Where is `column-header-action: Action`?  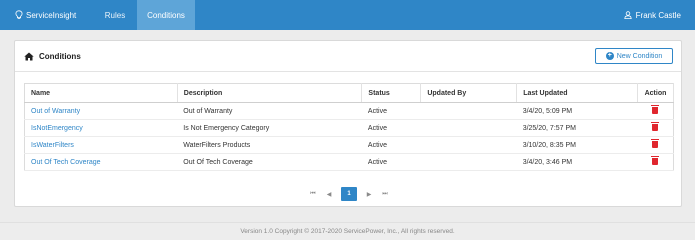 column-header-action: Action is located at coordinates (656, 93).